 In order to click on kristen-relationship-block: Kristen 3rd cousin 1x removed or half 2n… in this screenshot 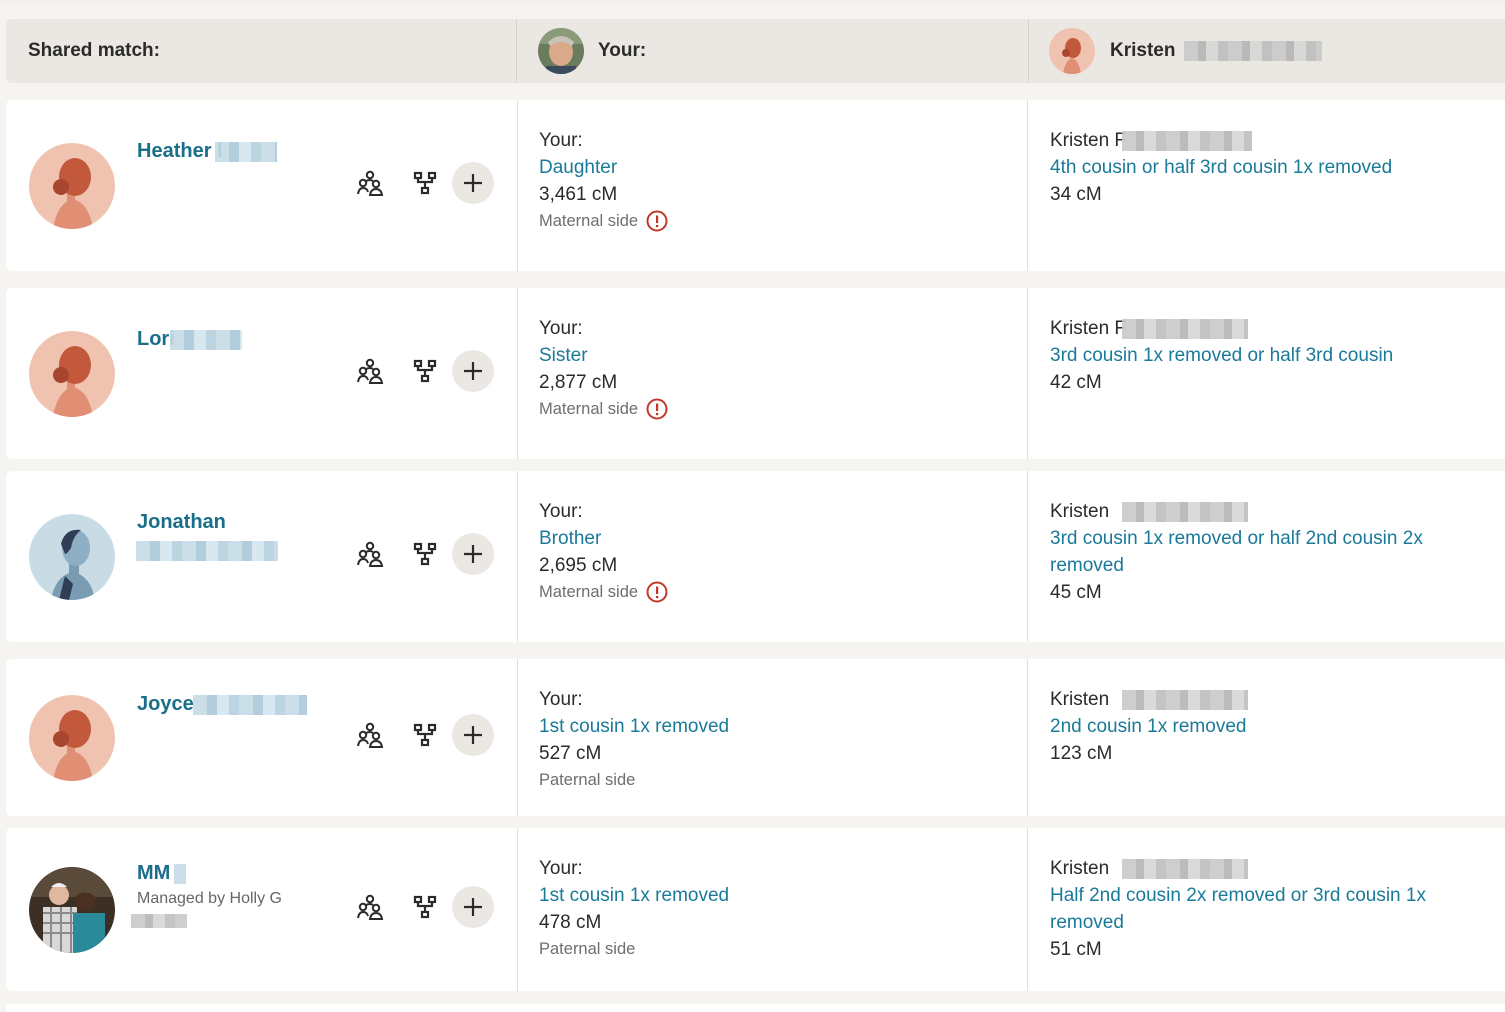, I will do `click(1270, 552)`.